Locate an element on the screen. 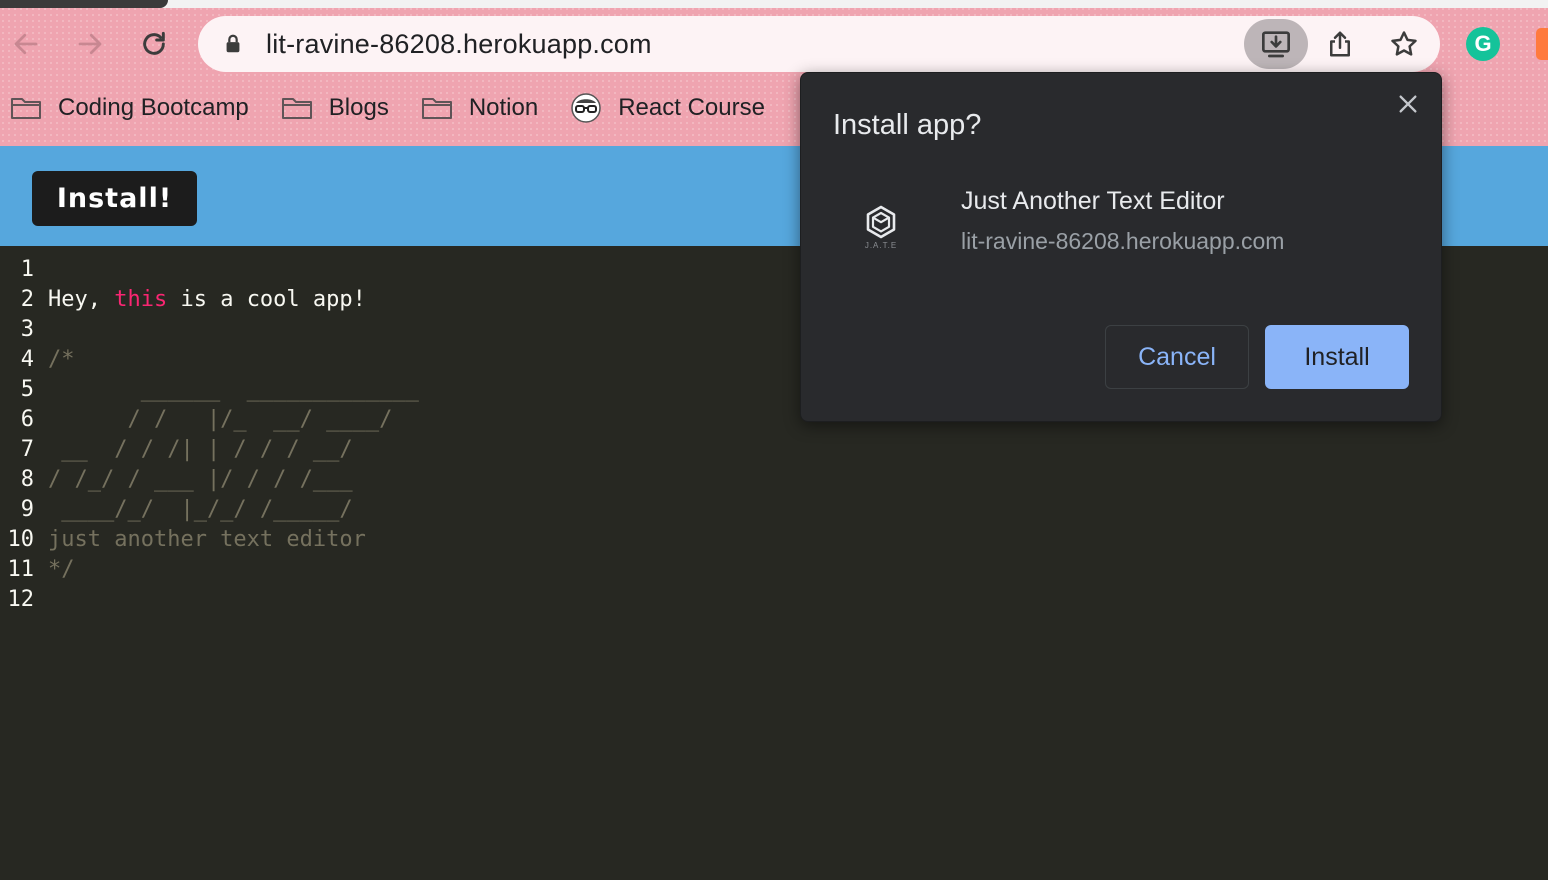 Image resolution: width=1548 pixels, height=880 pixels. lock-icon is located at coordinates (233, 44).